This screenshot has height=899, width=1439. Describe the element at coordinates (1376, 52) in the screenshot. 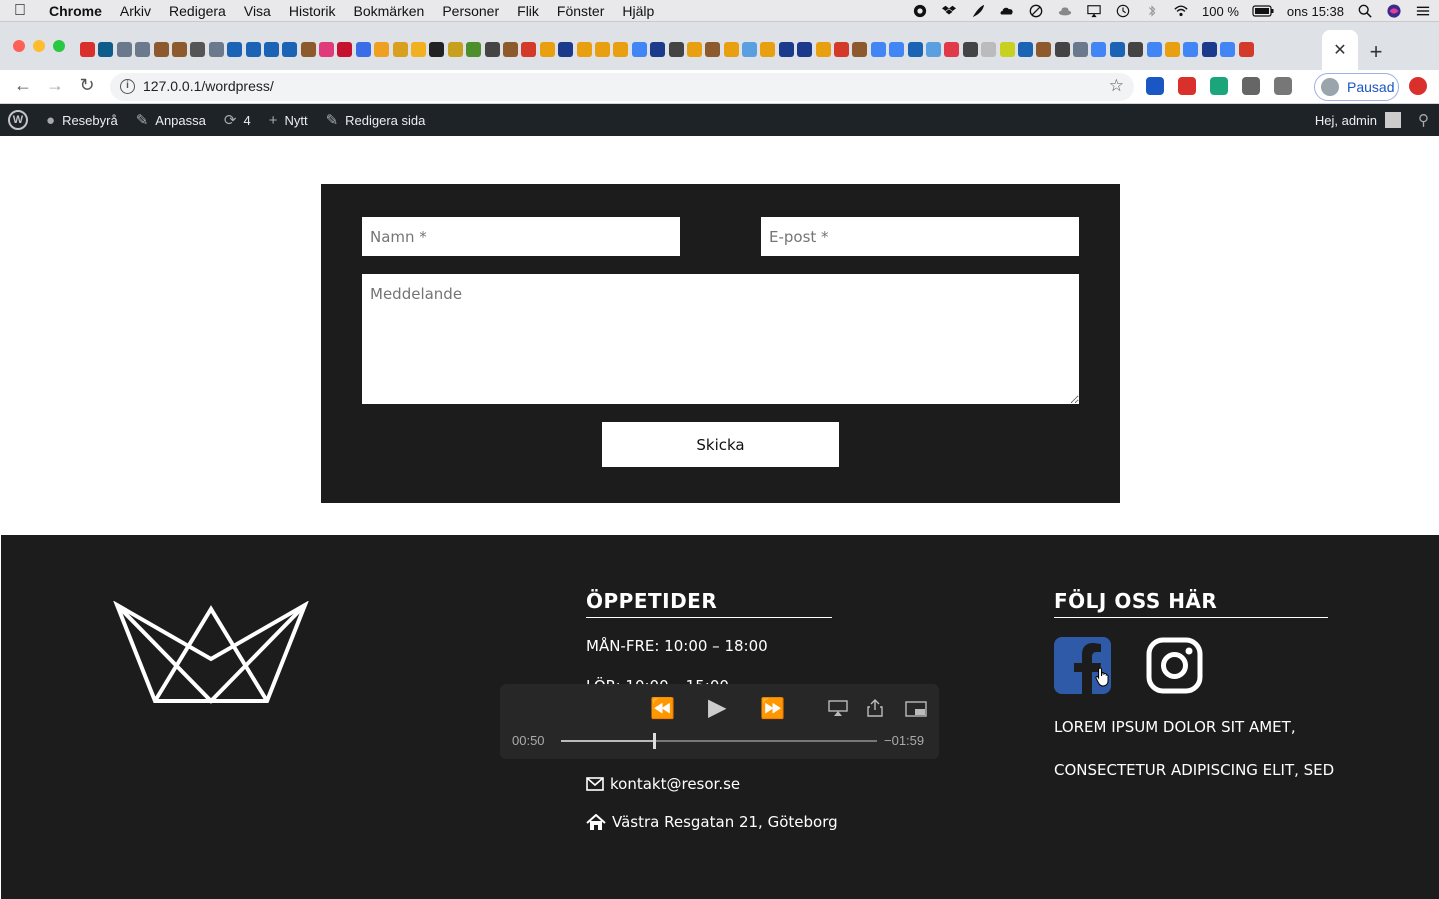

I see `new-tab-button: +` at that location.